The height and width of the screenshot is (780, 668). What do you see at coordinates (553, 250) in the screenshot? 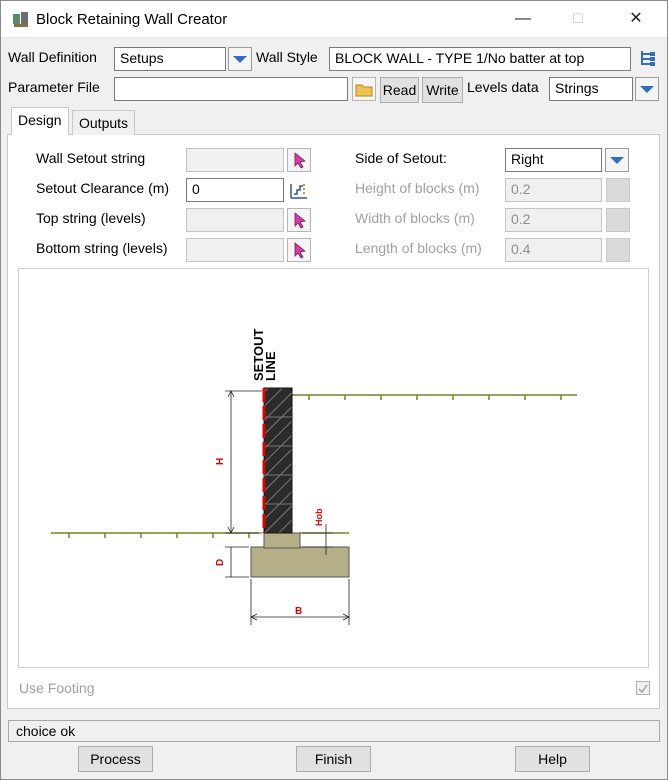
I see `length-blocks-input: 0.4` at bounding box center [553, 250].